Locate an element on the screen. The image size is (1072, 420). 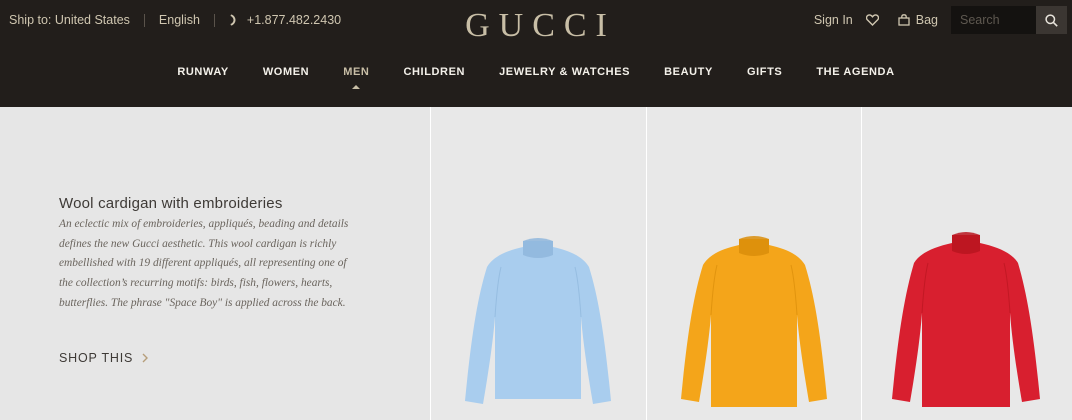
nav-beauty: BEAUTY is located at coordinates (688, 72).